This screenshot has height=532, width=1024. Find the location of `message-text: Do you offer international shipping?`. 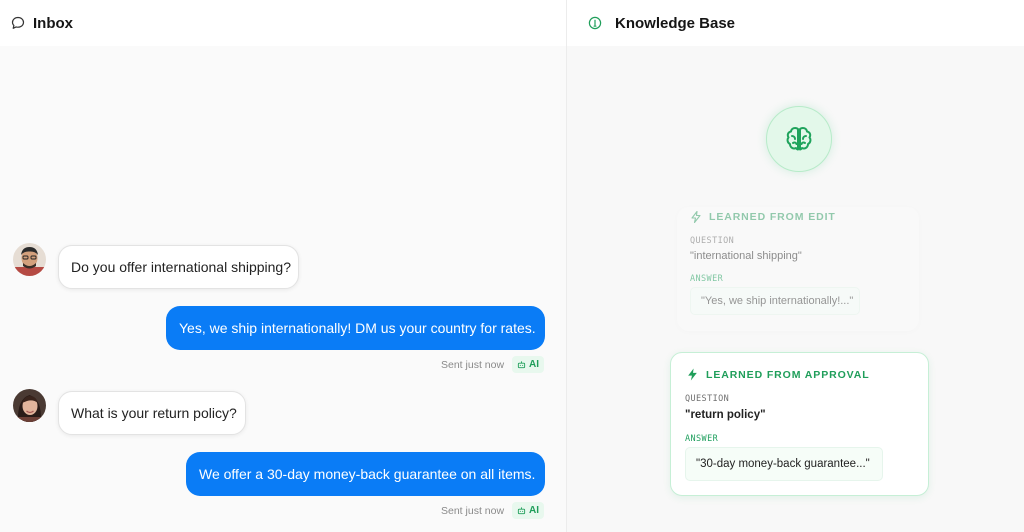

message-text: Do you offer international shipping? is located at coordinates (181, 267).